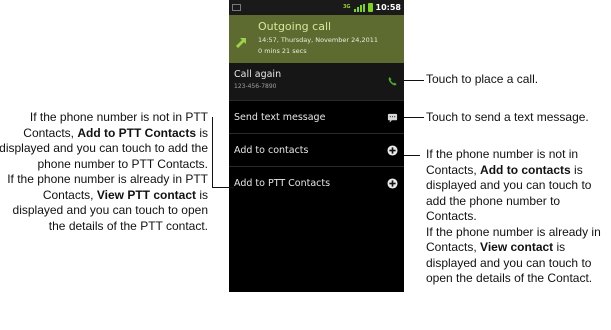  What do you see at coordinates (370, 7) in the screenshot?
I see `battery-icon` at bounding box center [370, 7].